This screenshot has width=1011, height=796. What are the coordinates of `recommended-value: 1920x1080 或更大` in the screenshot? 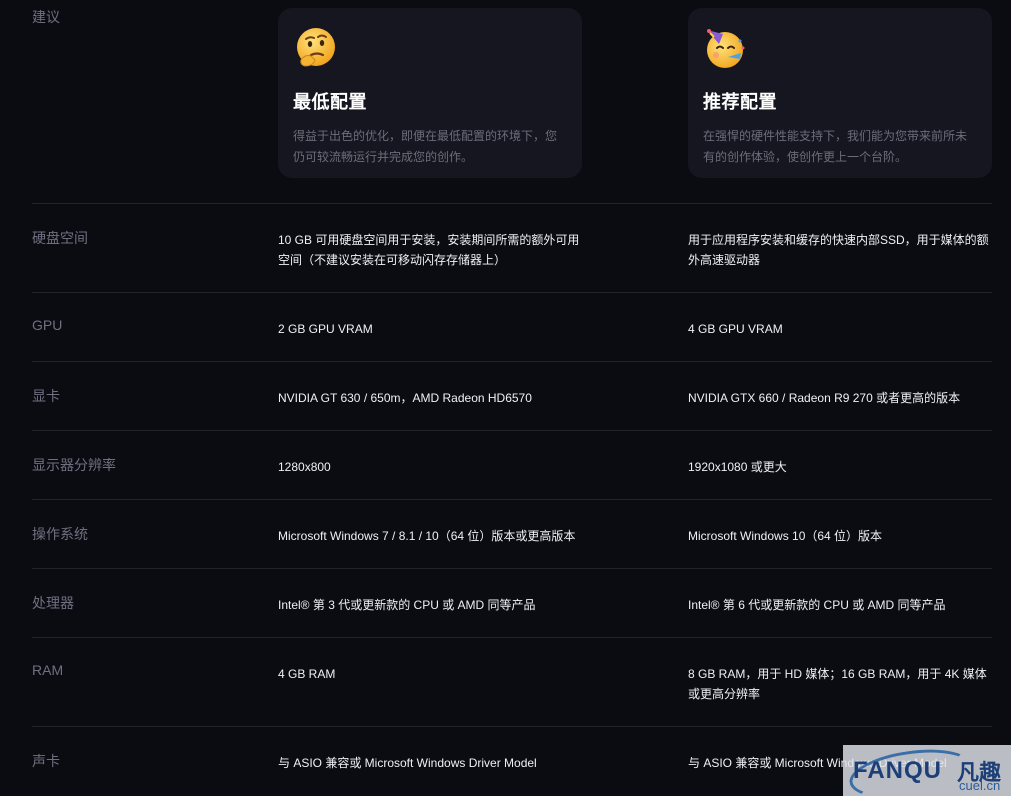 It's located at (737, 467).